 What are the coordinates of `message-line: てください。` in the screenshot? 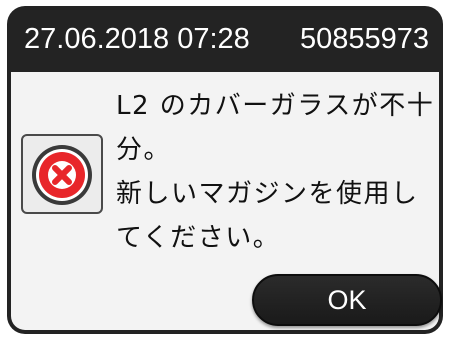 It's located at (198, 238).